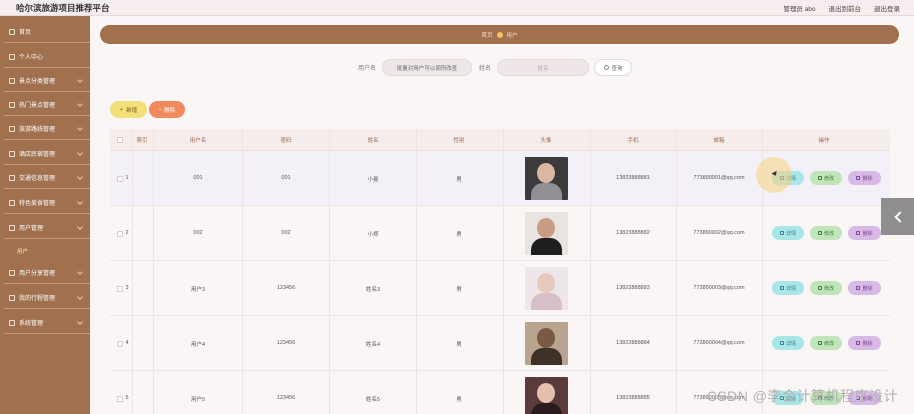  Describe the element at coordinates (198, 345) in the screenshot. I see `cell-username: 用户4` at that location.